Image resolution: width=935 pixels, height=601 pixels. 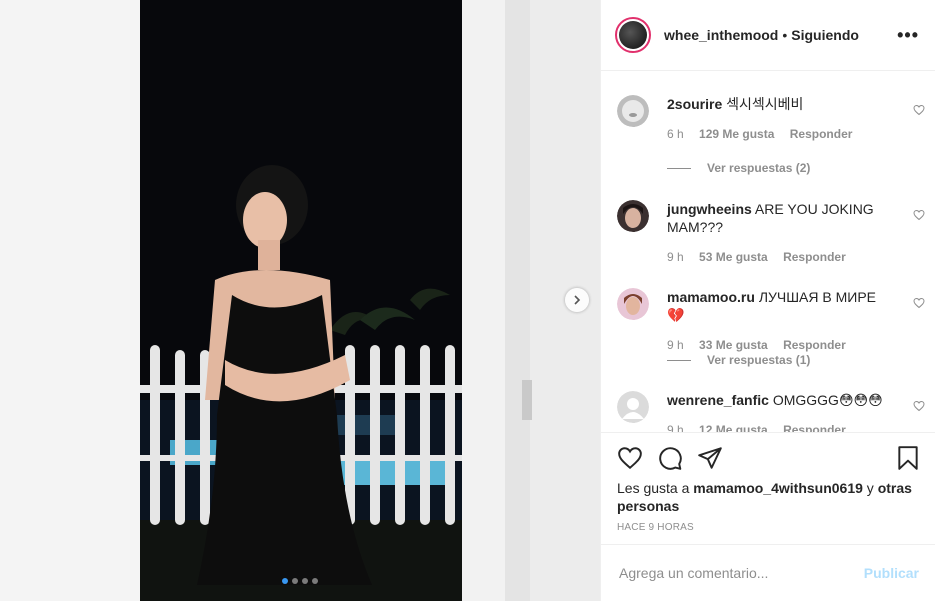 What do you see at coordinates (710, 460) in the screenshot?
I see `share-icon` at bounding box center [710, 460].